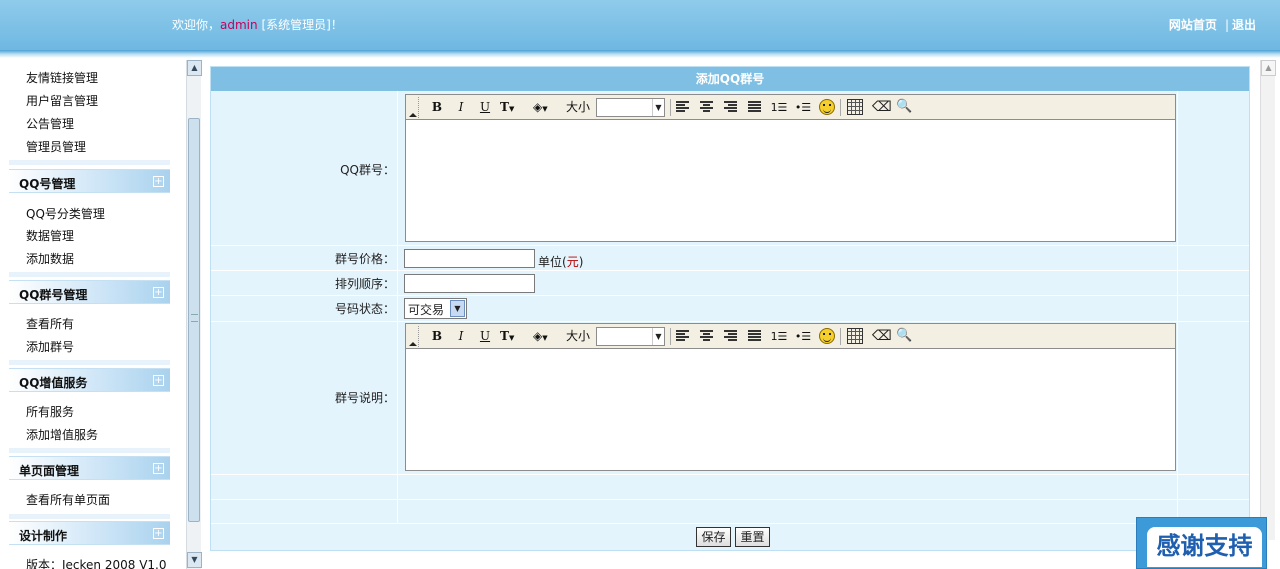  Describe the element at coordinates (752, 537) in the screenshot. I see `reset-button: 重置` at that location.